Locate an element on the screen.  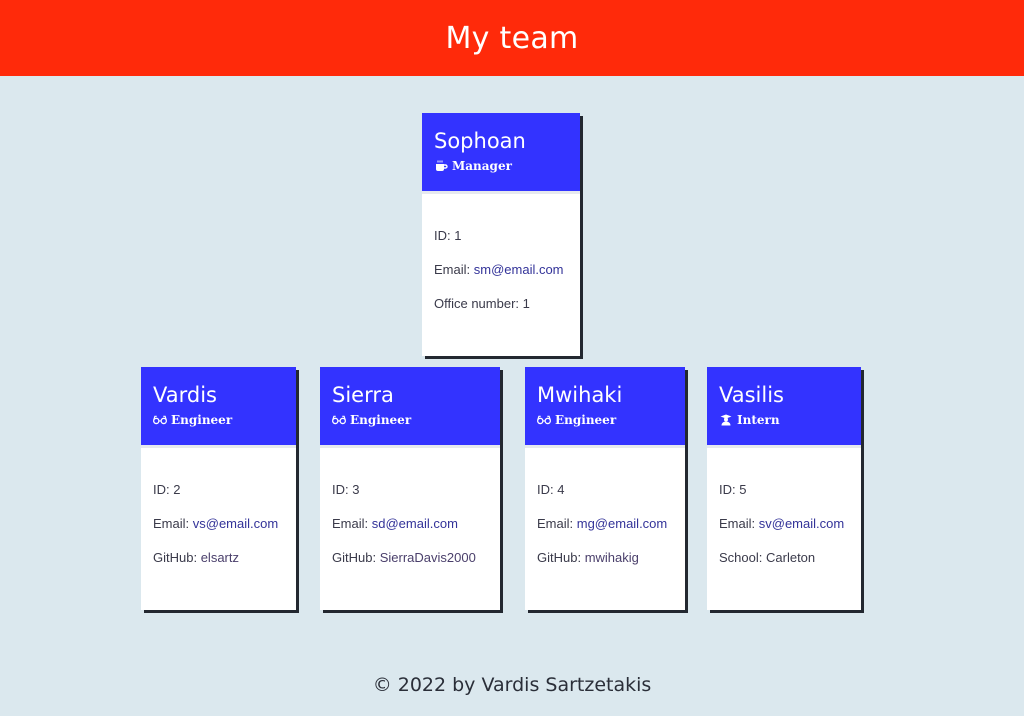
email-link: mg@email.com is located at coordinates (622, 523).